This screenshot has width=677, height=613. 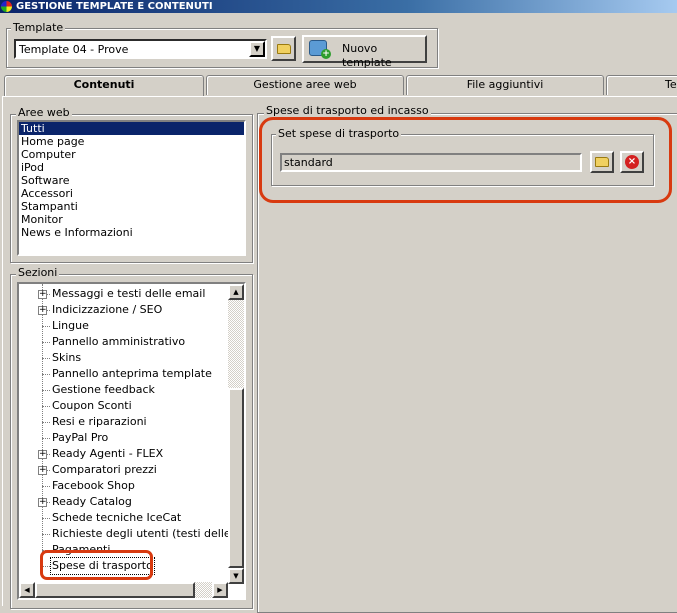 What do you see at coordinates (131, 128) in the screenshot?
I see `list-item: Tutti` at bounding box center [131, 128].